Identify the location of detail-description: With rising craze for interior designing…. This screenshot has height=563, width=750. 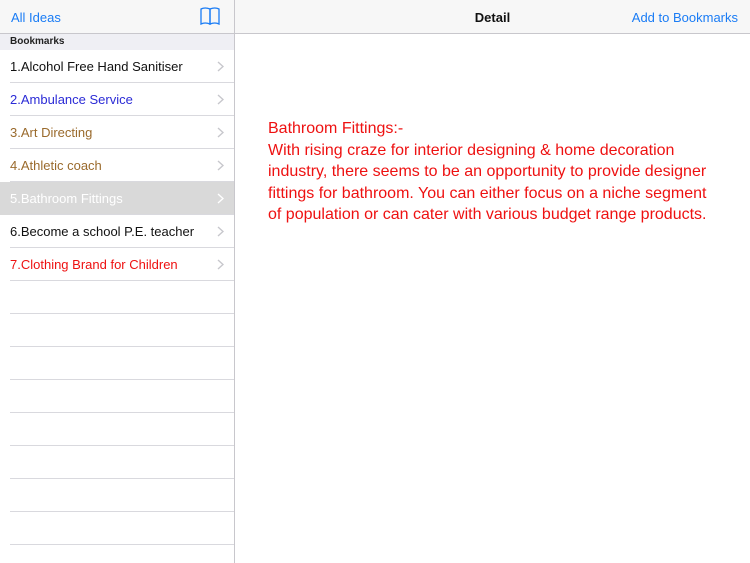
(487, 182).